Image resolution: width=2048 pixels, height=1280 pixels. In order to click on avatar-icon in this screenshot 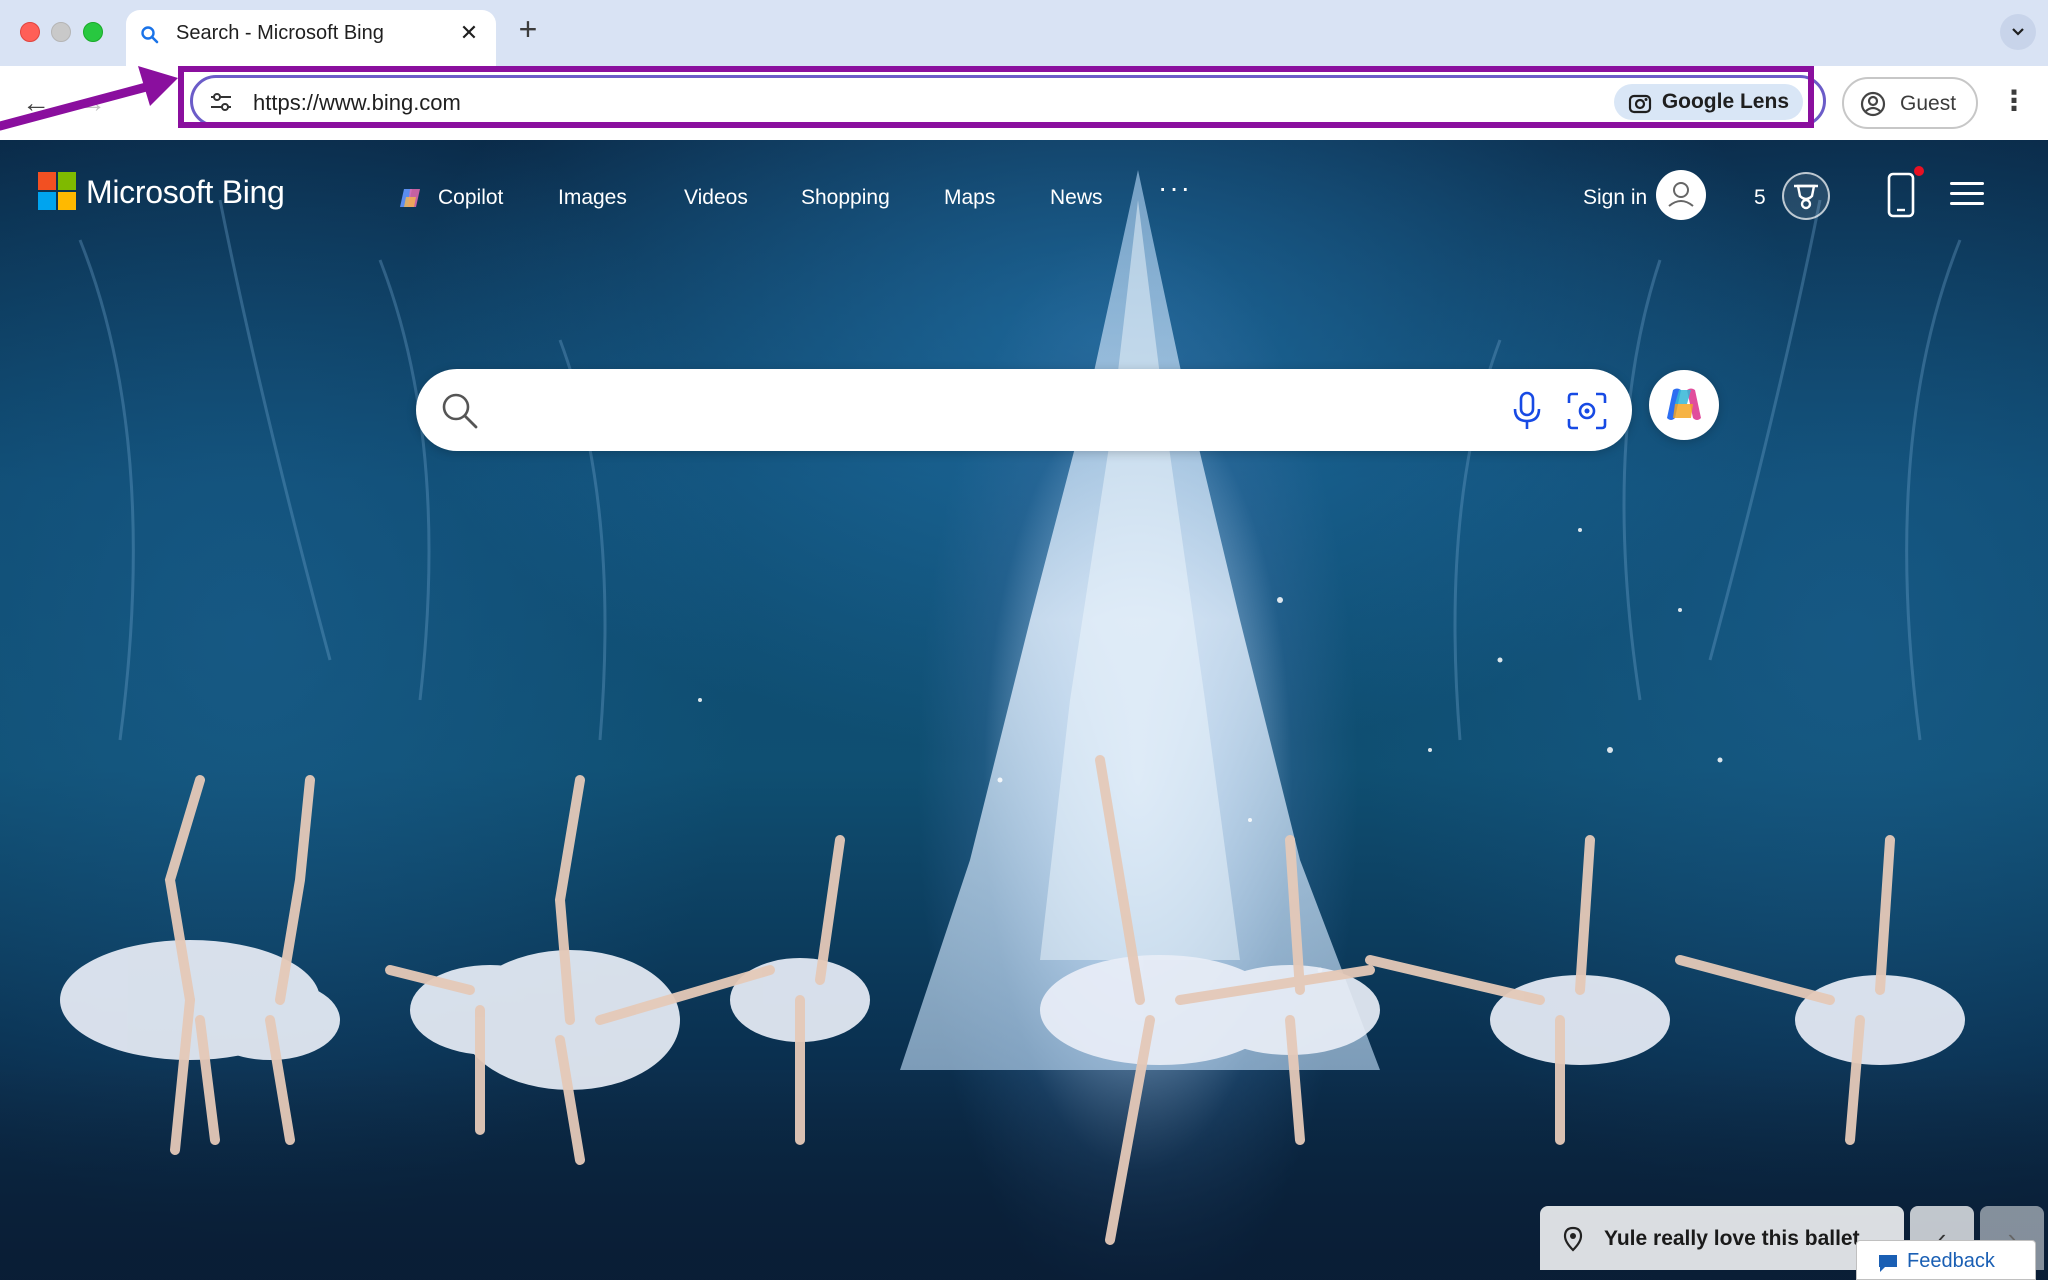, I will do `click(1681, 195)`.